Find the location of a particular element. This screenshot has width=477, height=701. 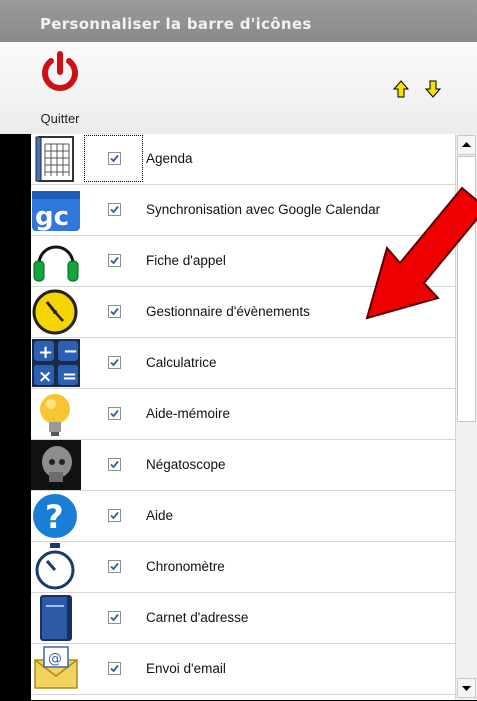

item-label: Carnet d'adresse is located at coordinates (197, 617).